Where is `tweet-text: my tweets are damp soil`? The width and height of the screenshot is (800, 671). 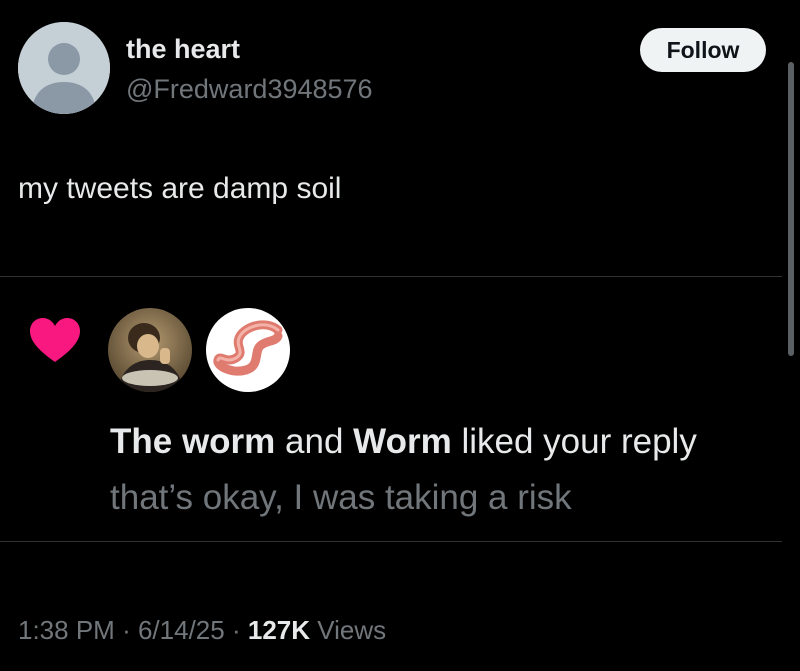 tweet-text: my tweets are damp soil is located at coordinates (180, 188).